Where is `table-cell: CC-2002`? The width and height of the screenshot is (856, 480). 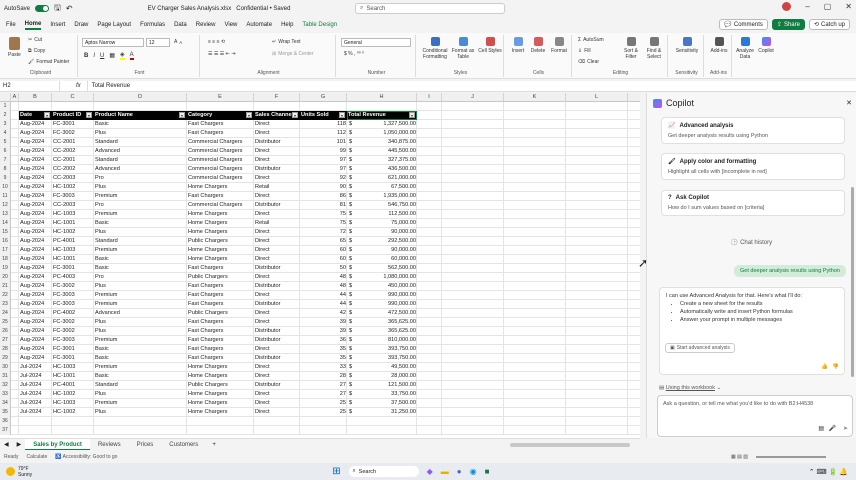 table-cell: CC-2002 is located at coordinates (73, 169).